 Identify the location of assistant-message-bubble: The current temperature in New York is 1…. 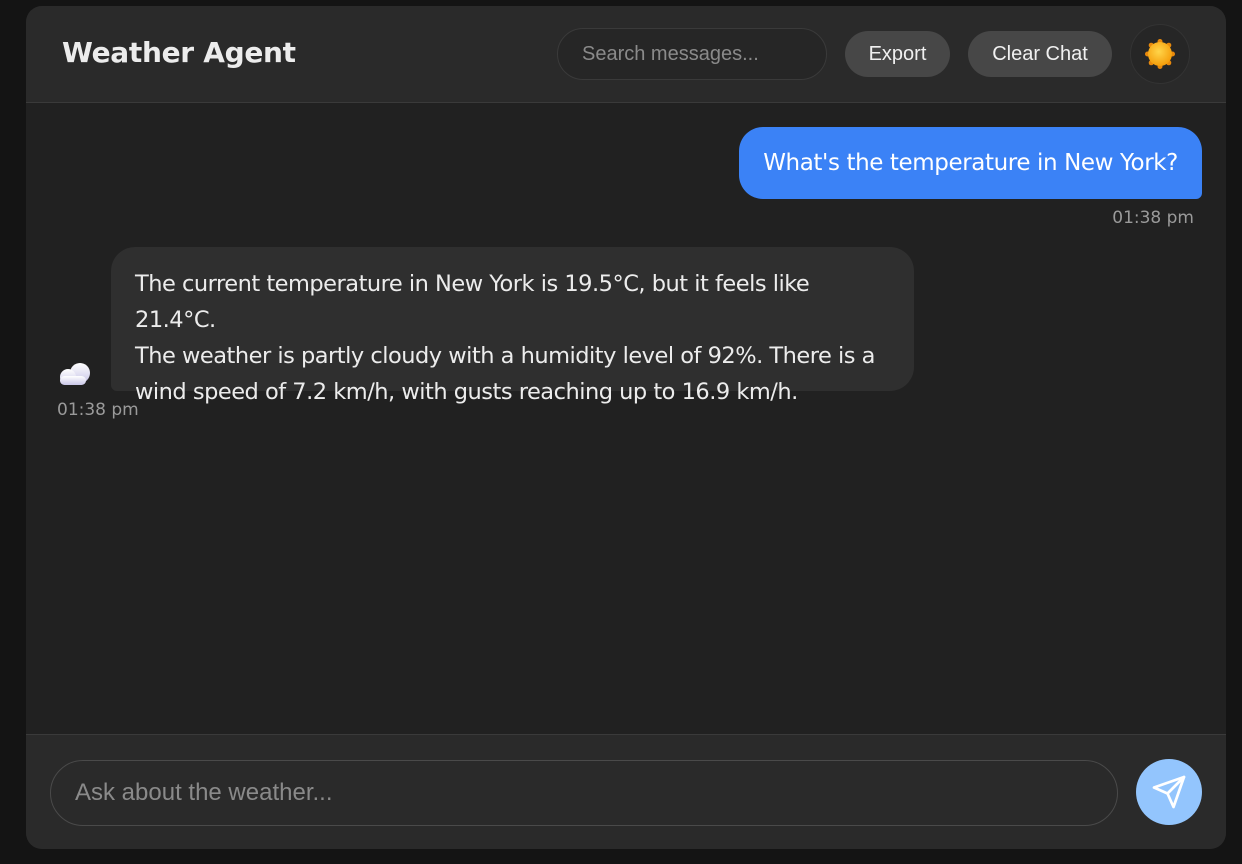
(512, 326).